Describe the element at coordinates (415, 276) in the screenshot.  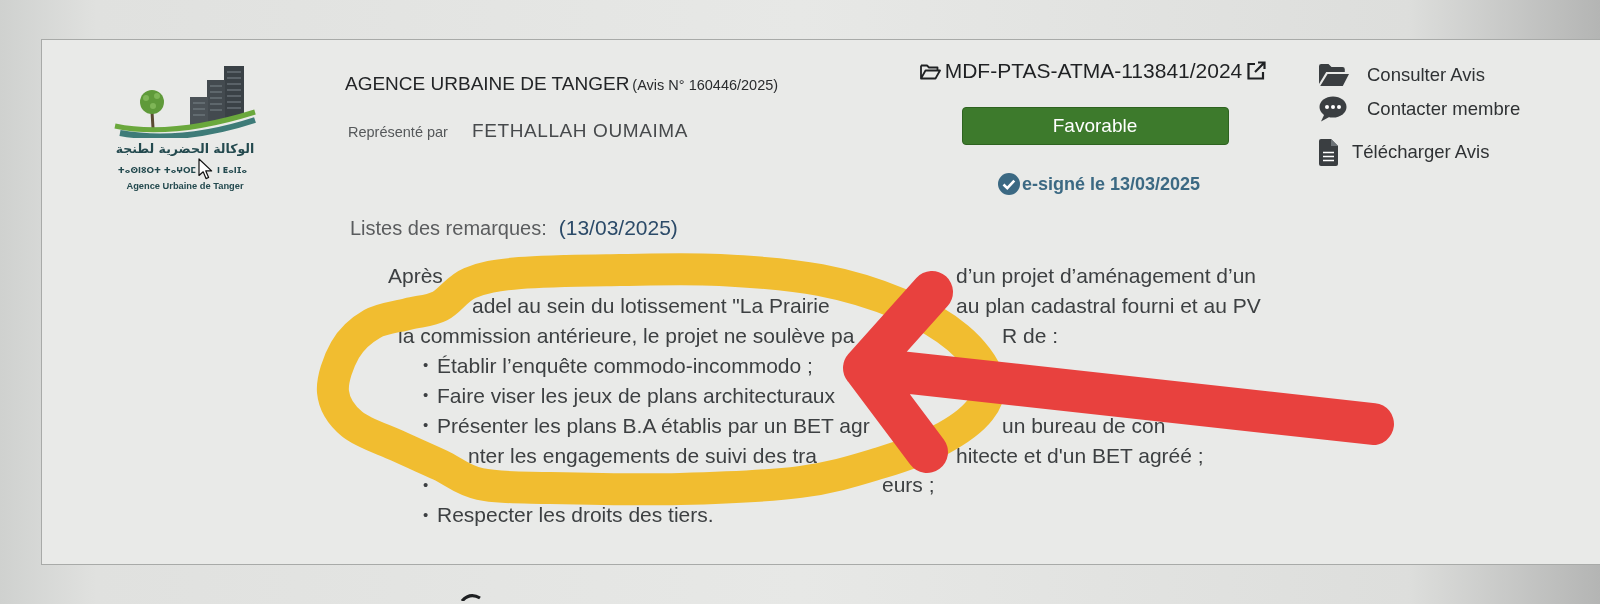
I see `remark-text: Après` at that location.